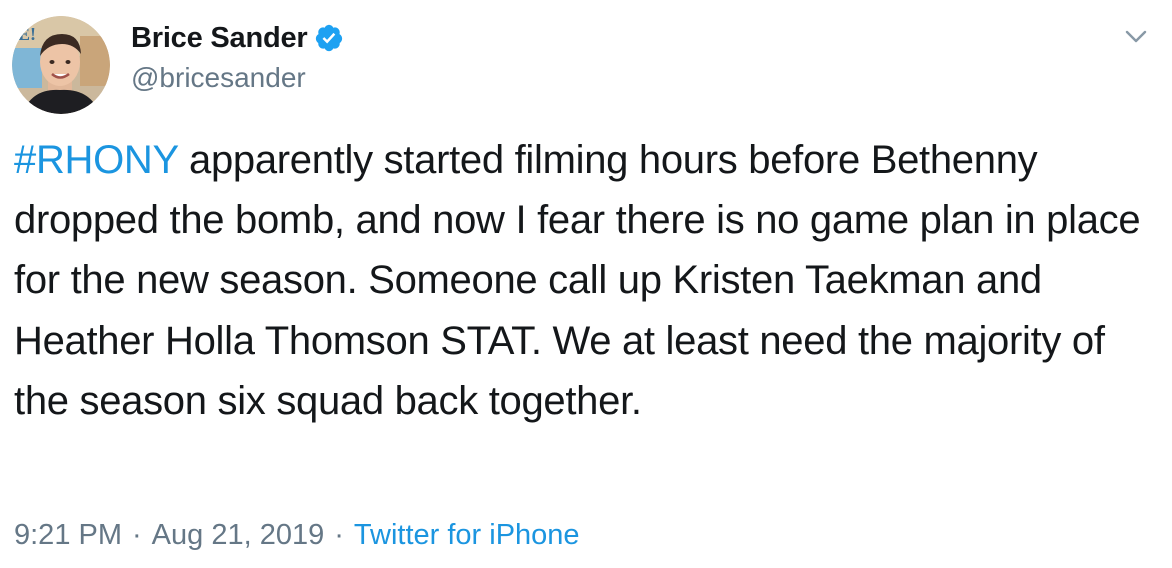 This screenshot has width=1172, height=568. I want to click on tweet-meta: 9:21 PM · Aug 21, 2019 · Twitter for iPhone, so click(297, 535).